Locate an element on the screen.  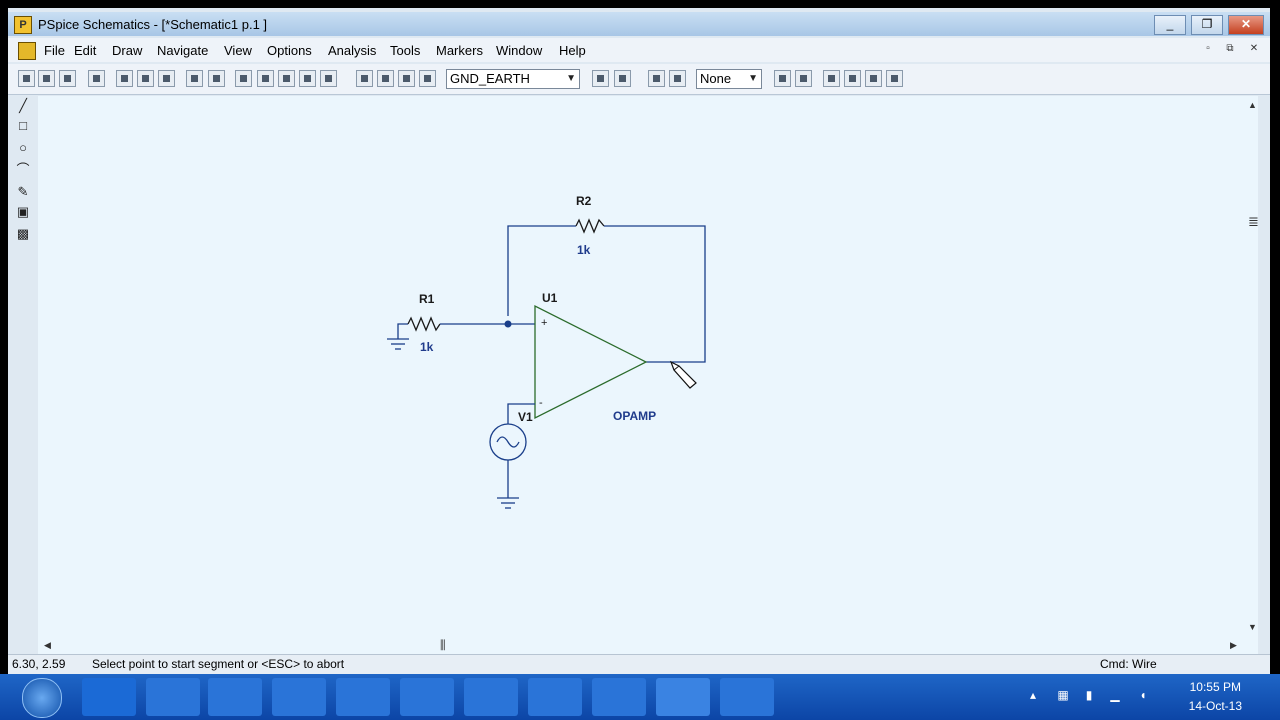
opamp-u1 is located at coordinates (591, 362).